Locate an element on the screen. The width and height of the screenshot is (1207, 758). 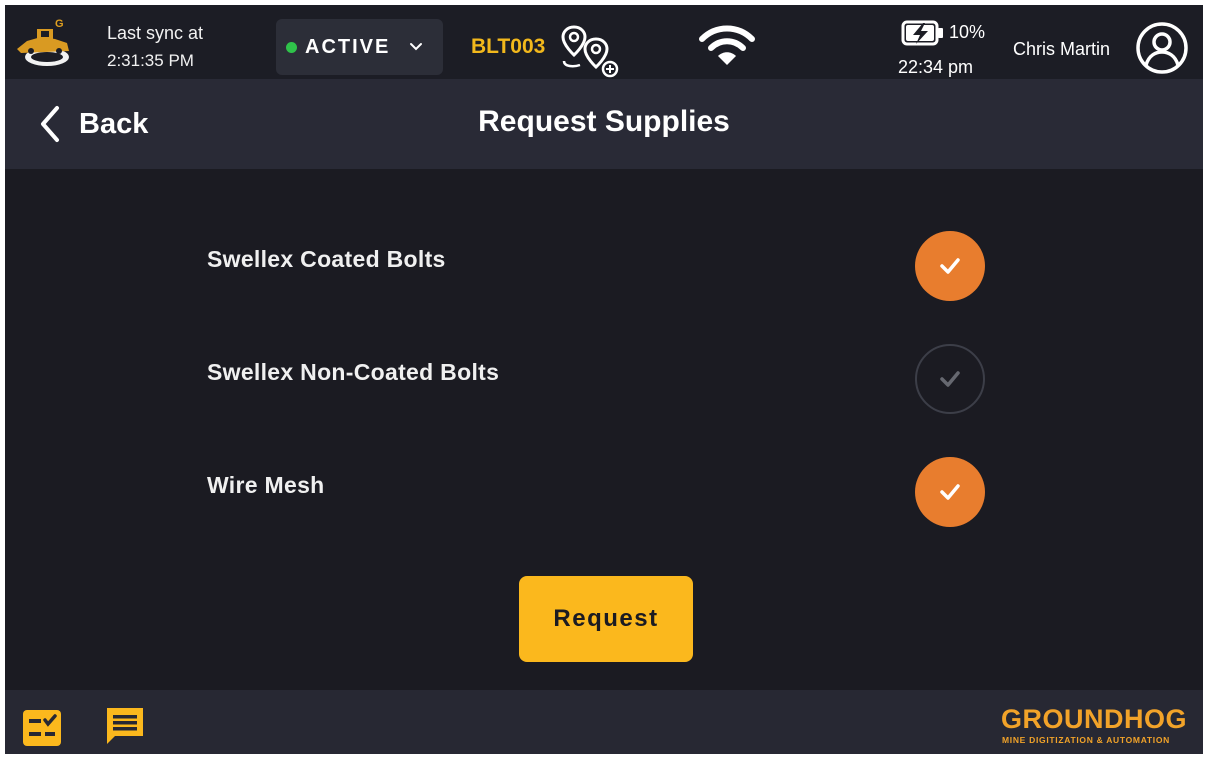
chevron-left-icon is located at coordinates (50, 124).